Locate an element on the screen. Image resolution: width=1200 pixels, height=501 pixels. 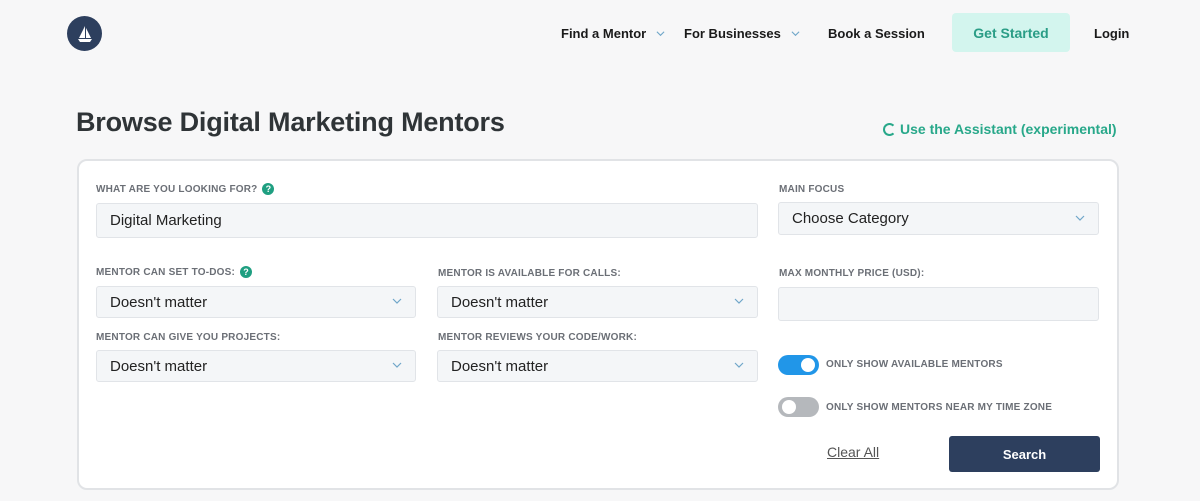
nav-book-a-session: Book a Session is located at coordinates (876, 33).